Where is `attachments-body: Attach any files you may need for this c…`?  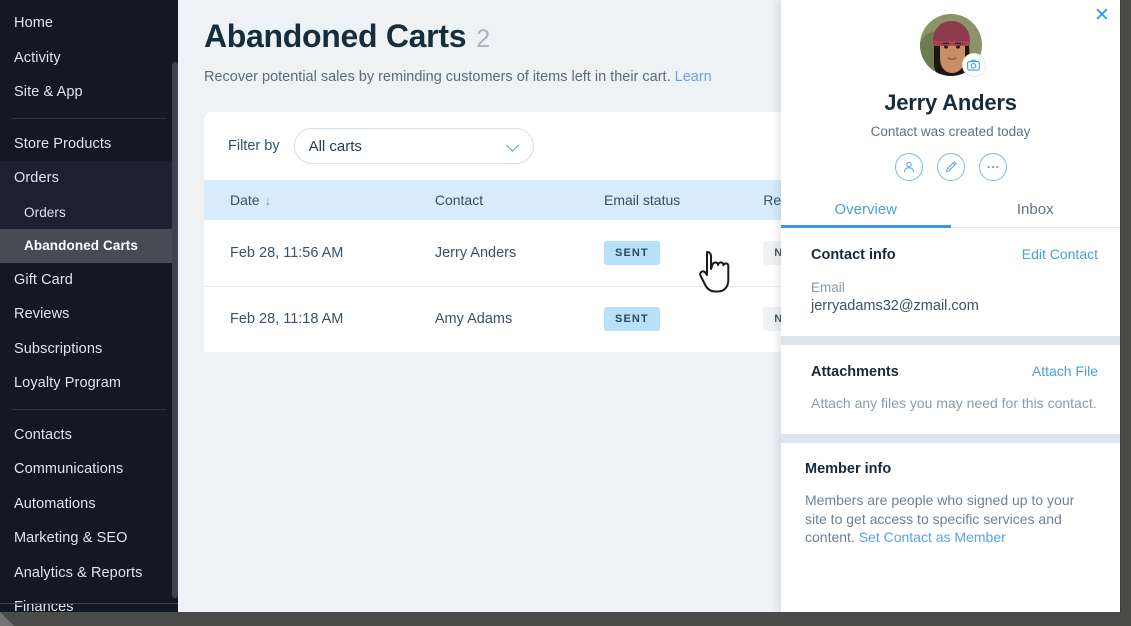
attachments-body: Attach any files you may need for this c… is located at coordinates (954, 403).